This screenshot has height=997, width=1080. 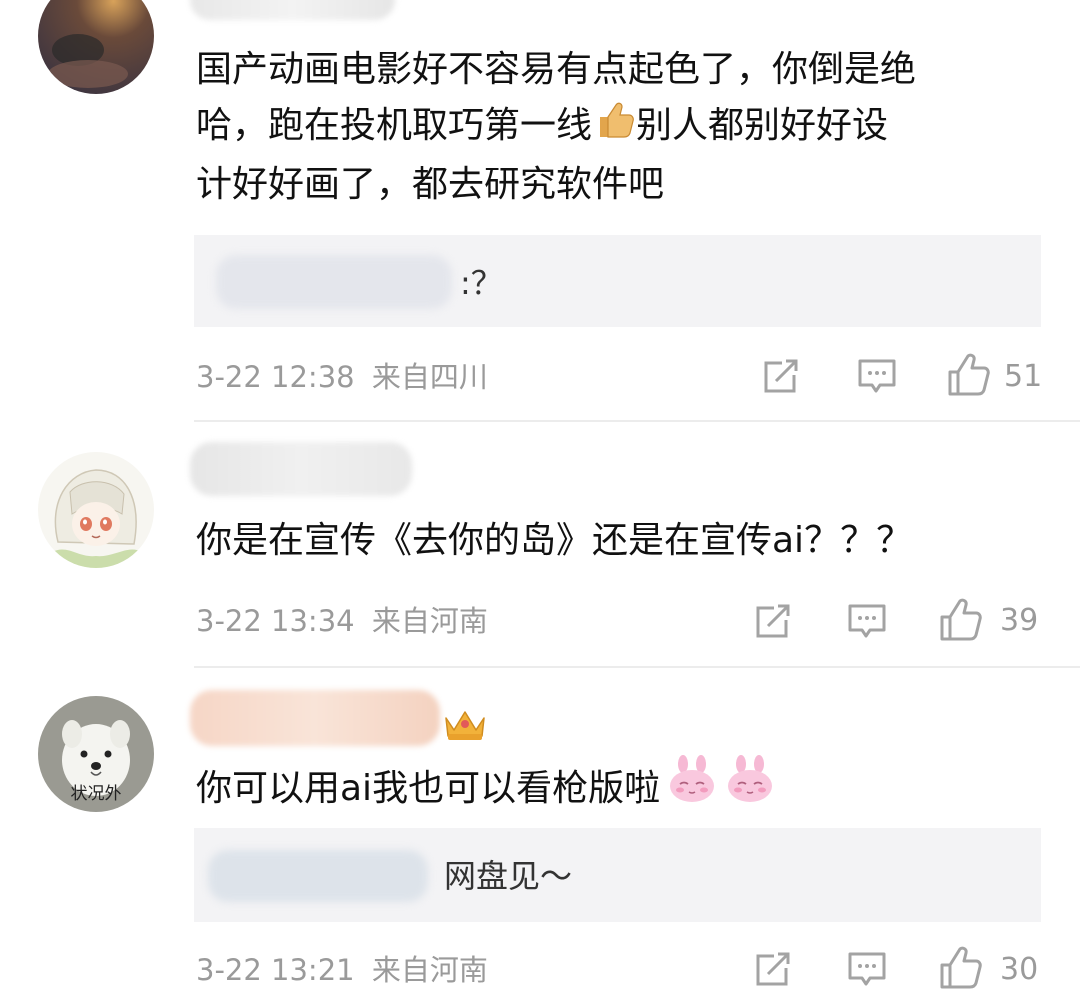 I want to click on timestamp: 3-22 13:34, so click(x=275, y=621).